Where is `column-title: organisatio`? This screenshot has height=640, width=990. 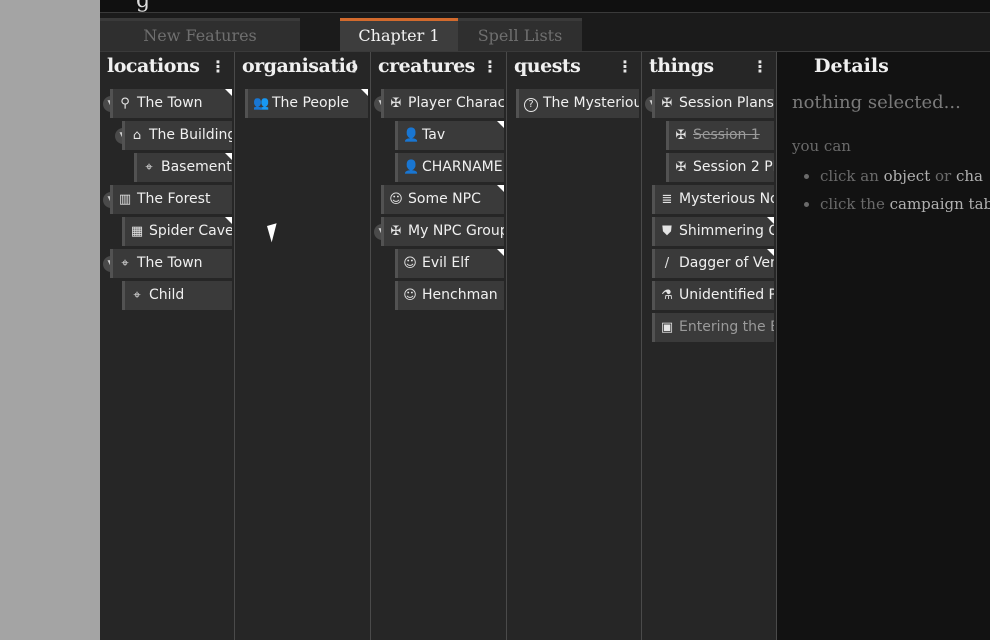 column-title: organisatio is located at coordinates (300, 66).